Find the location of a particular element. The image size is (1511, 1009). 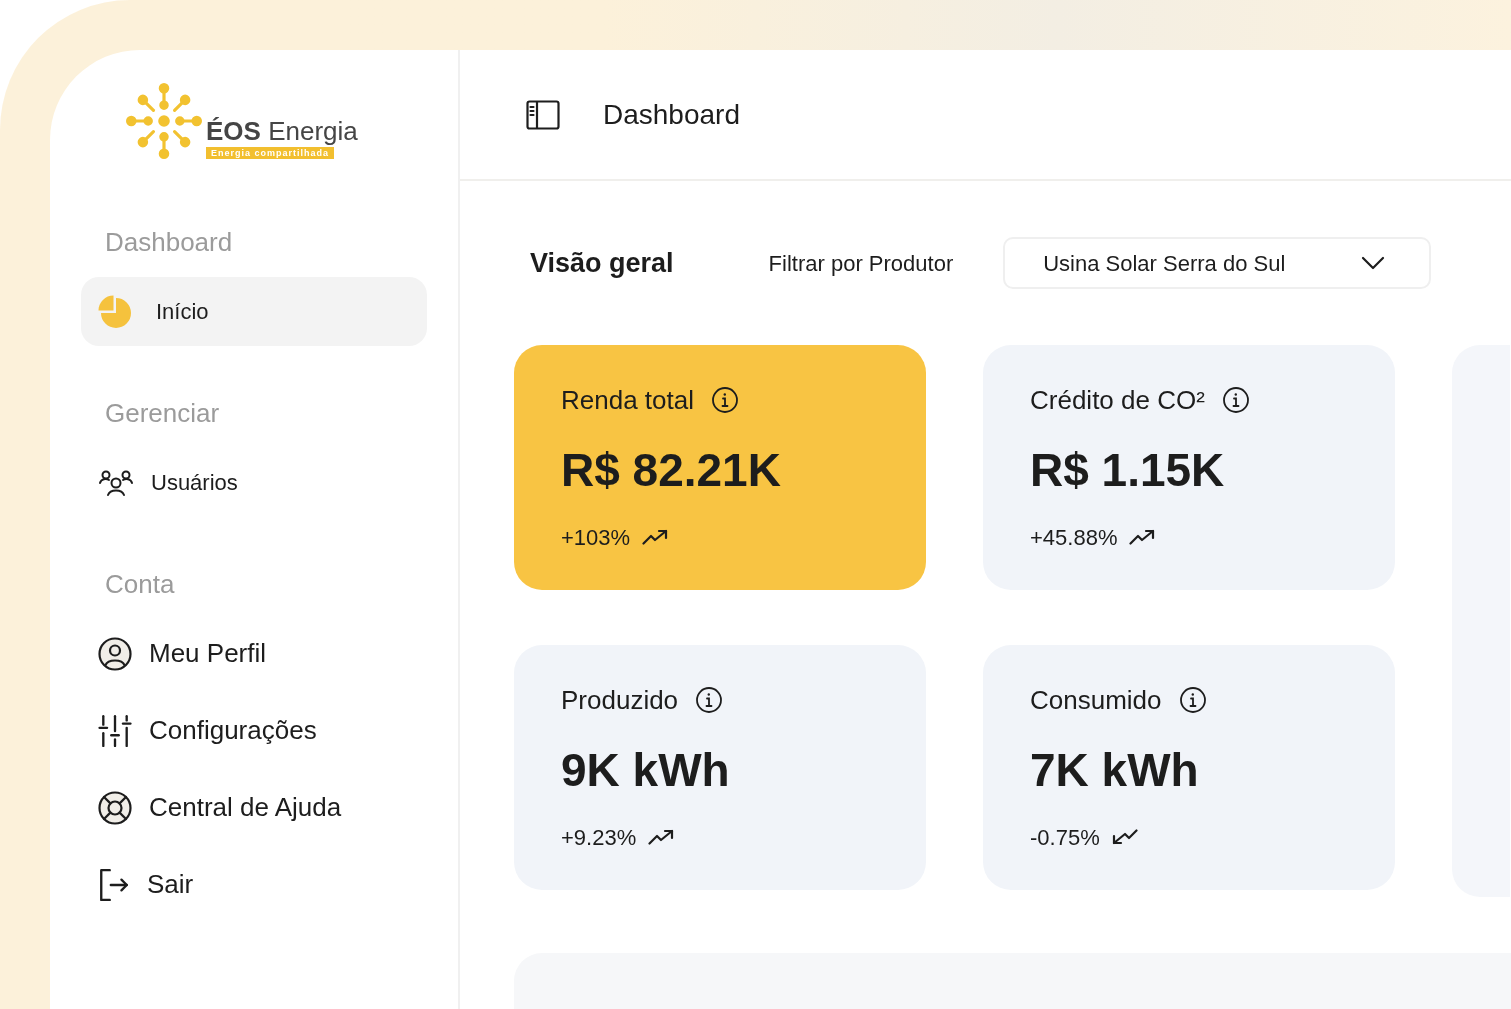

card-title: Consumido is located at coordinates (1096, 700).